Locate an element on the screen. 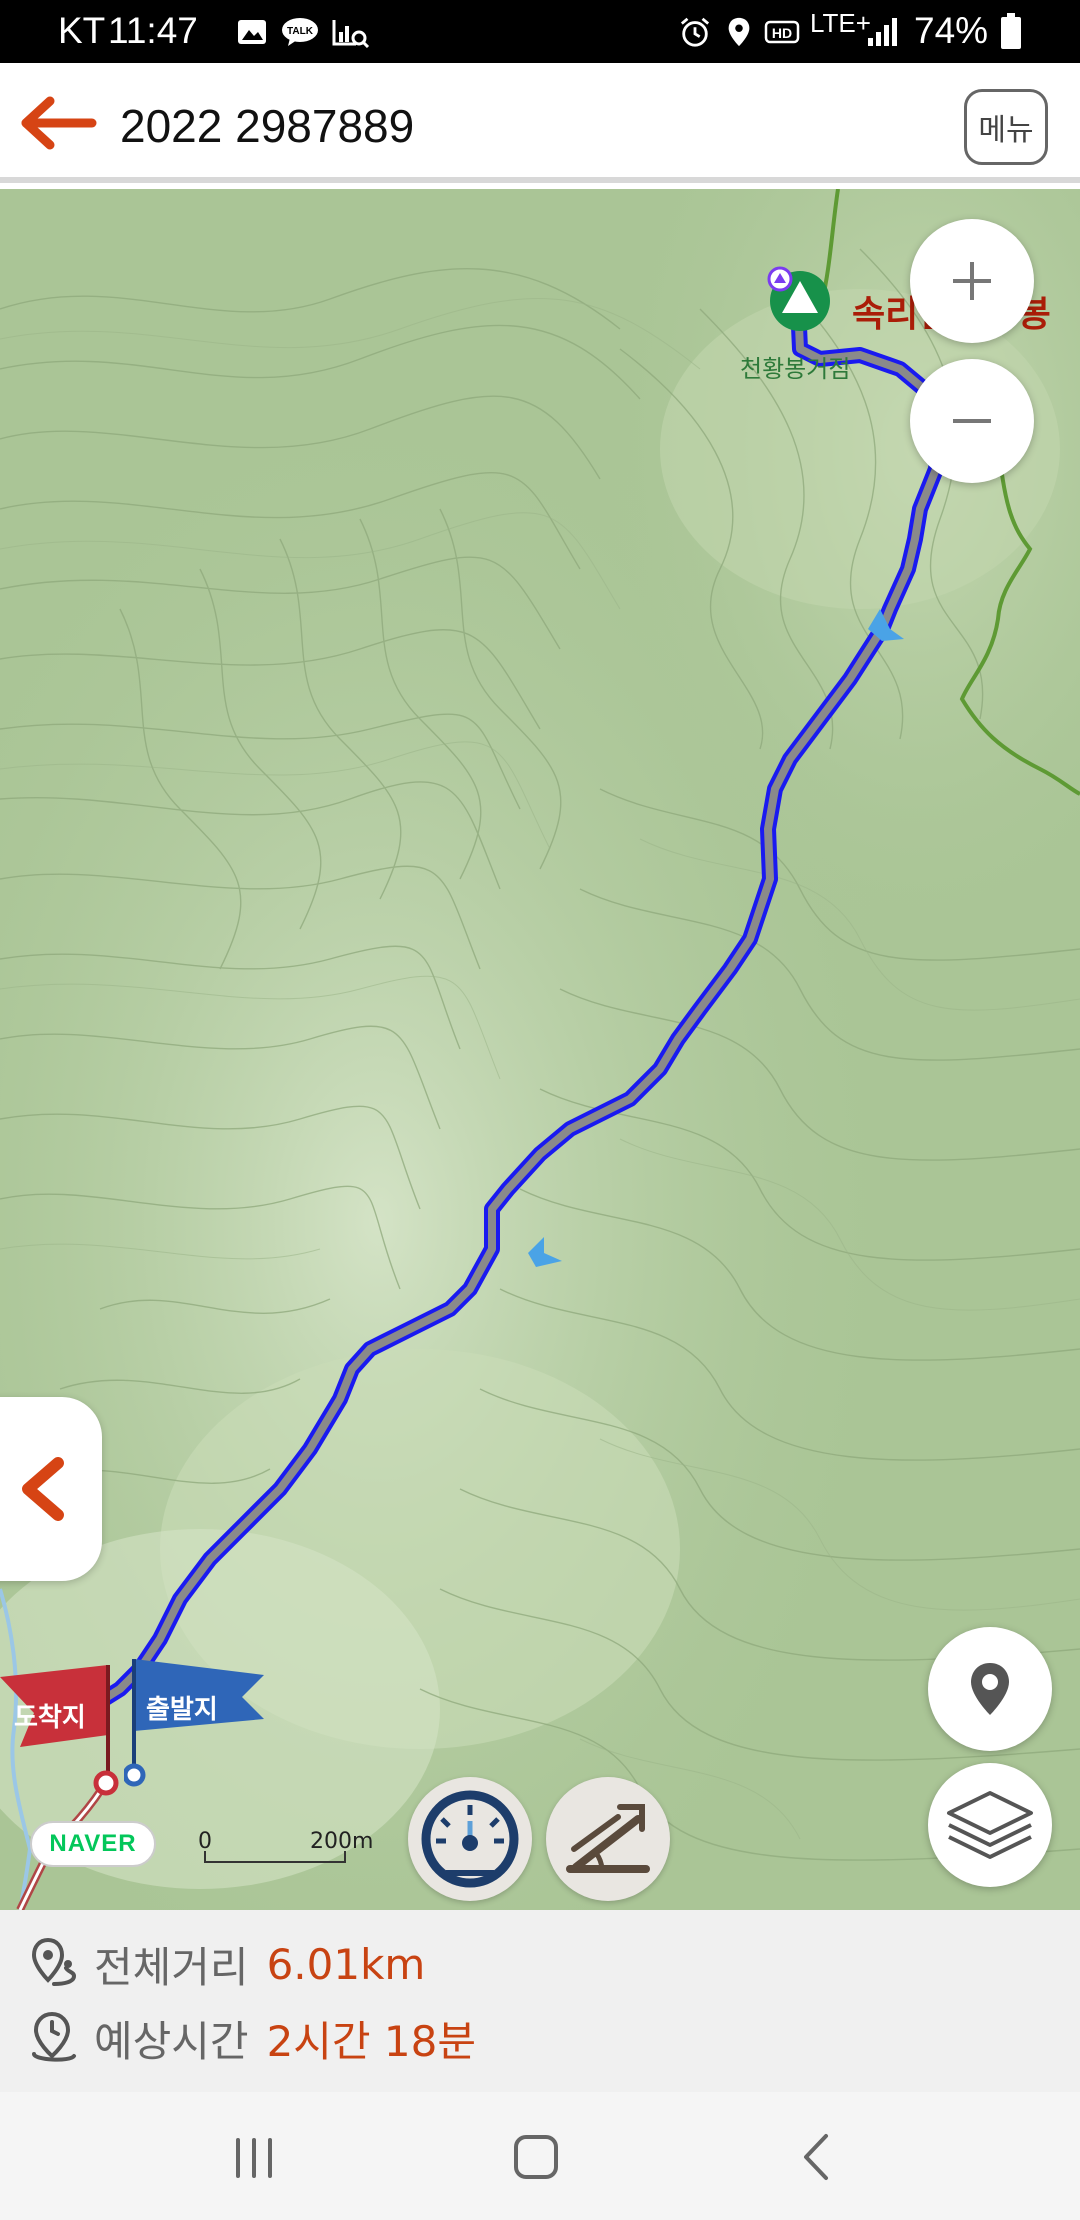 The height and width of the screenshot is (2220, 1080). plus-icon is located at coordinates (972, 281).